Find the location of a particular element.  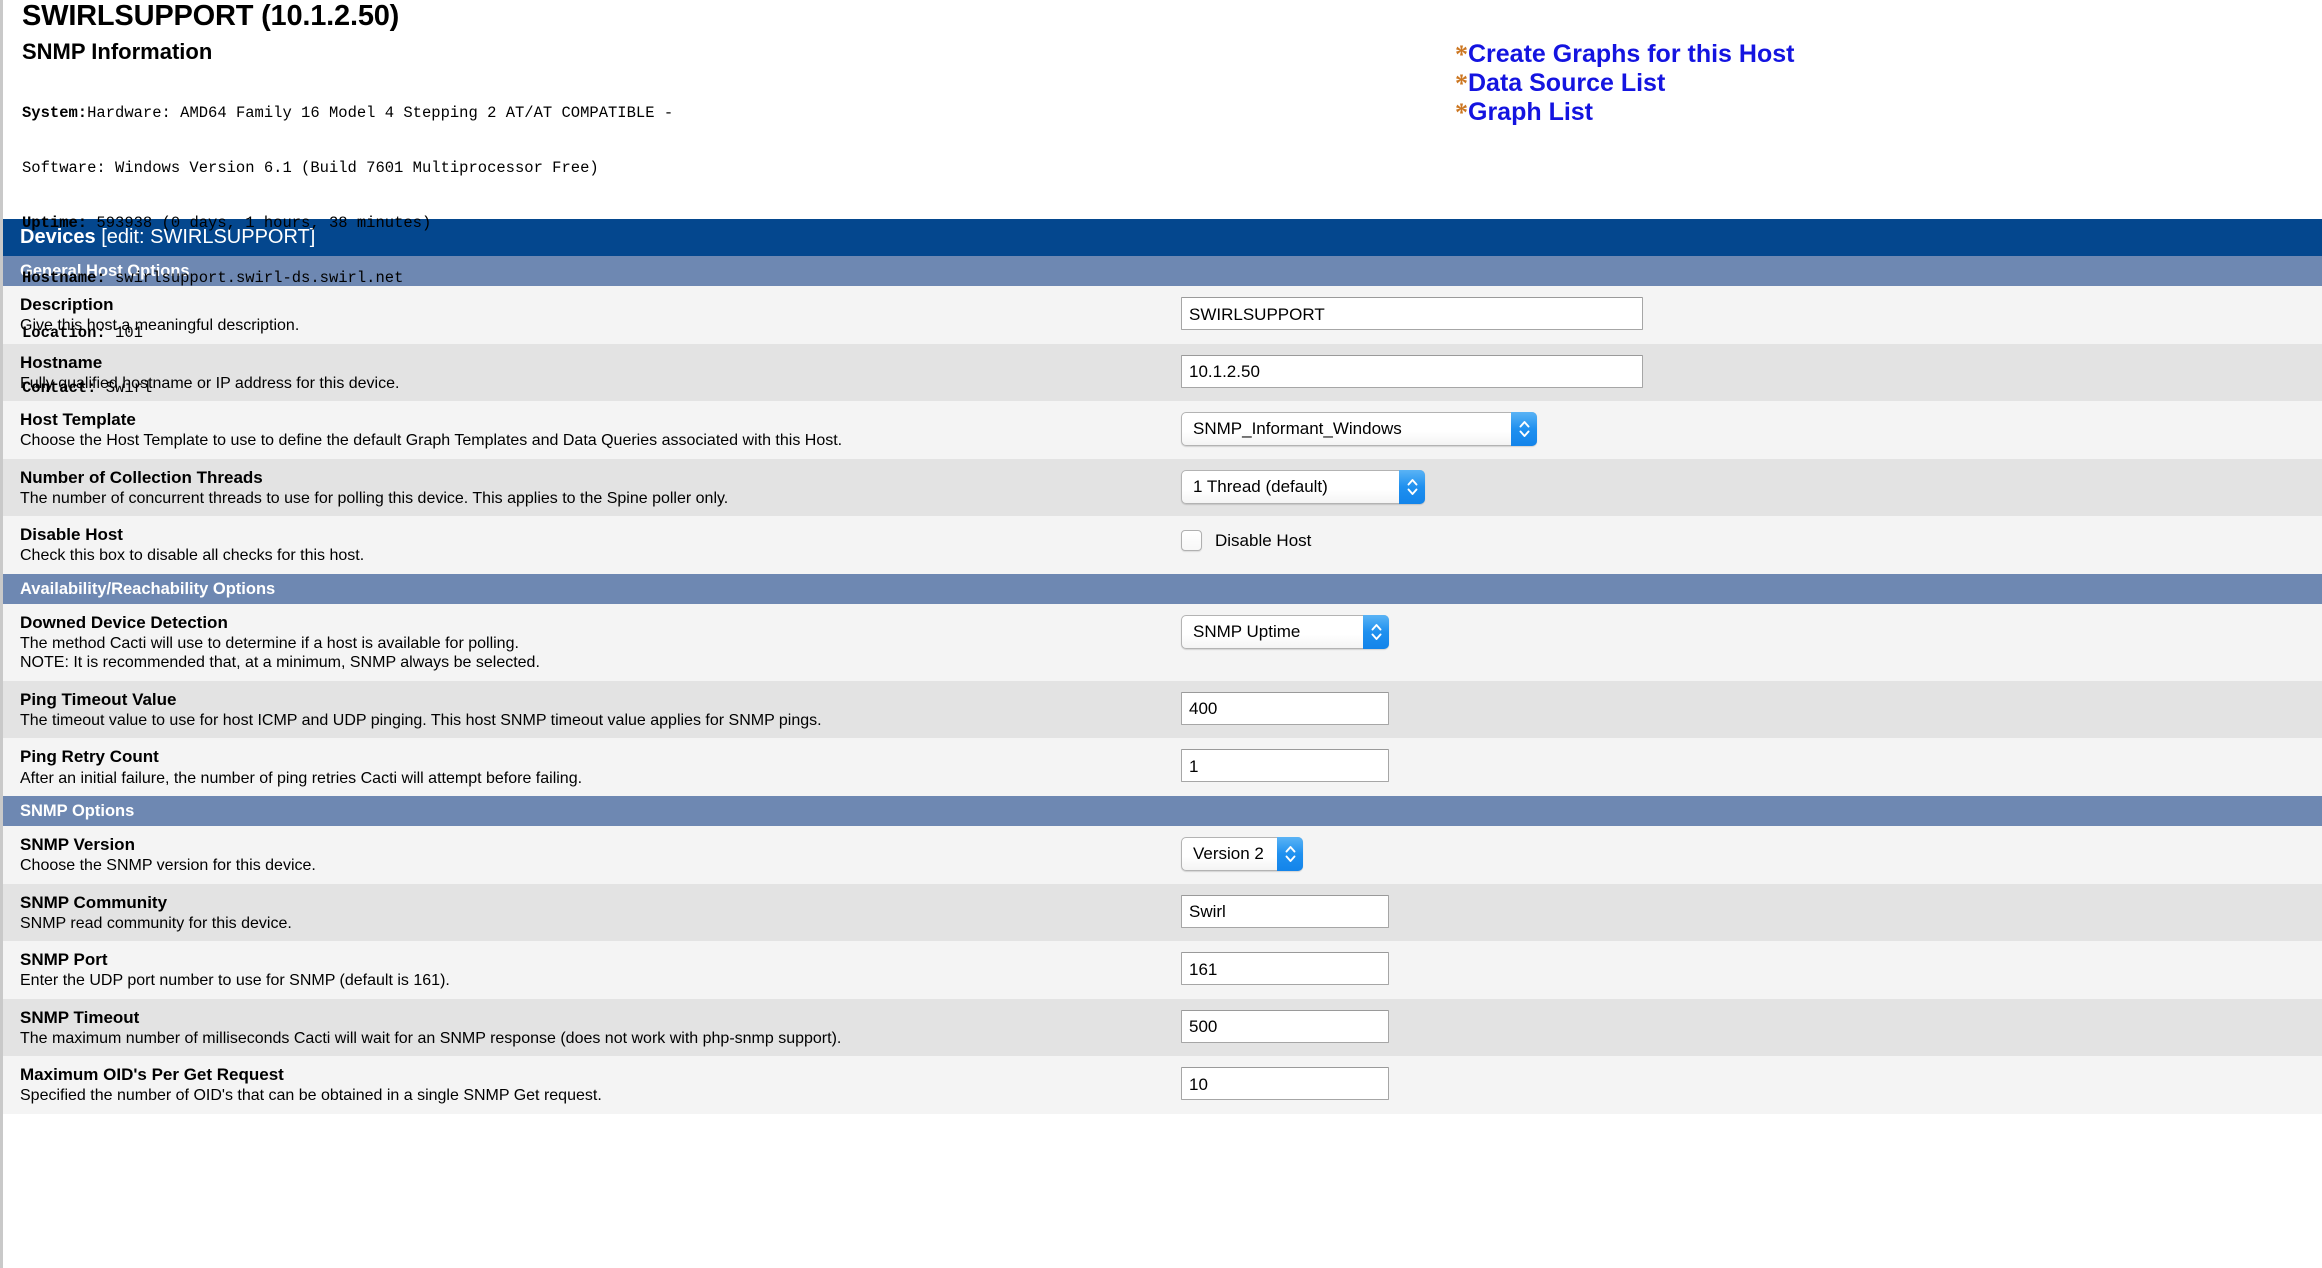

snmp-info-value: 101 is located at coordinates (124, 333).